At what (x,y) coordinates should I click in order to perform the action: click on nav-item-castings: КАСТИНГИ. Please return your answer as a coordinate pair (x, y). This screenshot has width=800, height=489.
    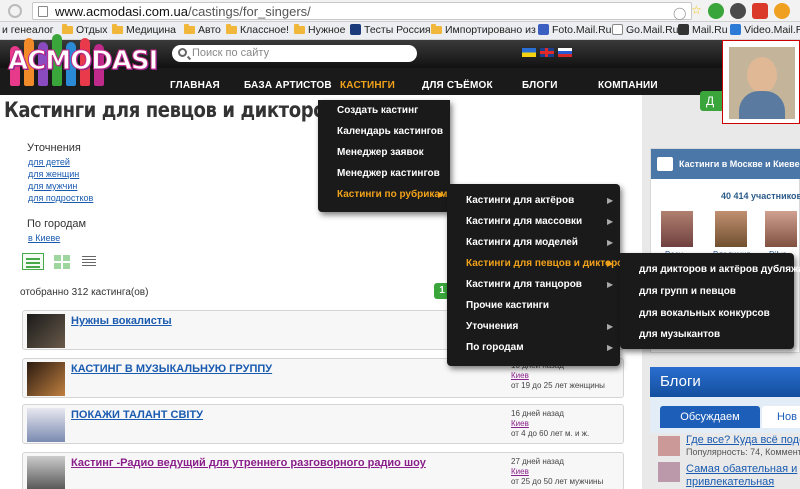
    Looking at the image, I should click on (367, 85).